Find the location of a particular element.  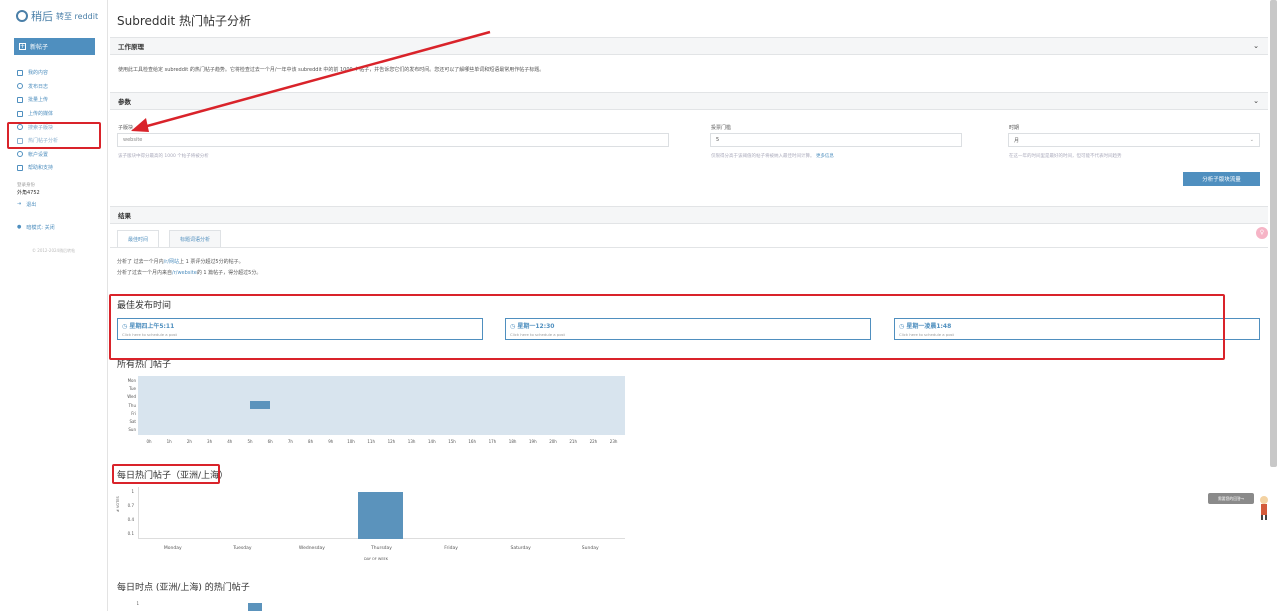

list-icon is located at coordinates (20, 72).